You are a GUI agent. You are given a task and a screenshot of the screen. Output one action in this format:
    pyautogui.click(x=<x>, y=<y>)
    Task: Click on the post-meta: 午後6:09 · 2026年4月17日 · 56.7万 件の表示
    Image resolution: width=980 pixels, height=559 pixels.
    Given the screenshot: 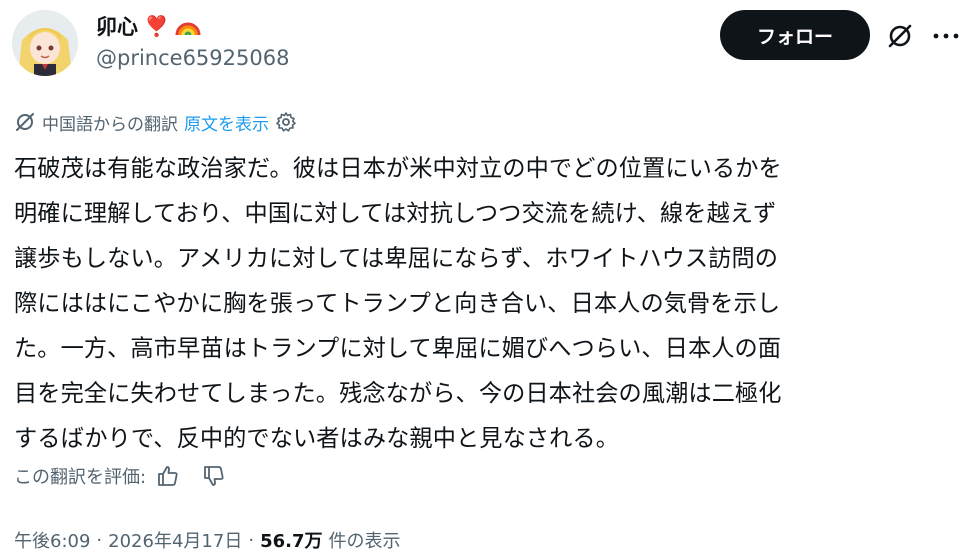 What is the action you would take?
    pyautogui.click(x=207, y=540)
    